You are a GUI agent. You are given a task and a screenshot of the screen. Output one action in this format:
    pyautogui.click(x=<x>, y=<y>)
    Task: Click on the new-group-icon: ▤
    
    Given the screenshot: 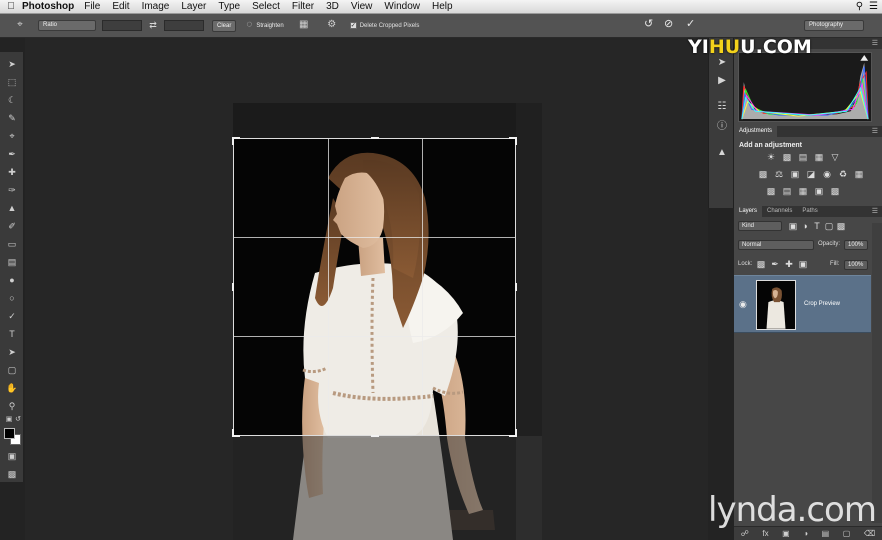 What is the action you would take?
    pyautogui.click(x=826, y=533)
    